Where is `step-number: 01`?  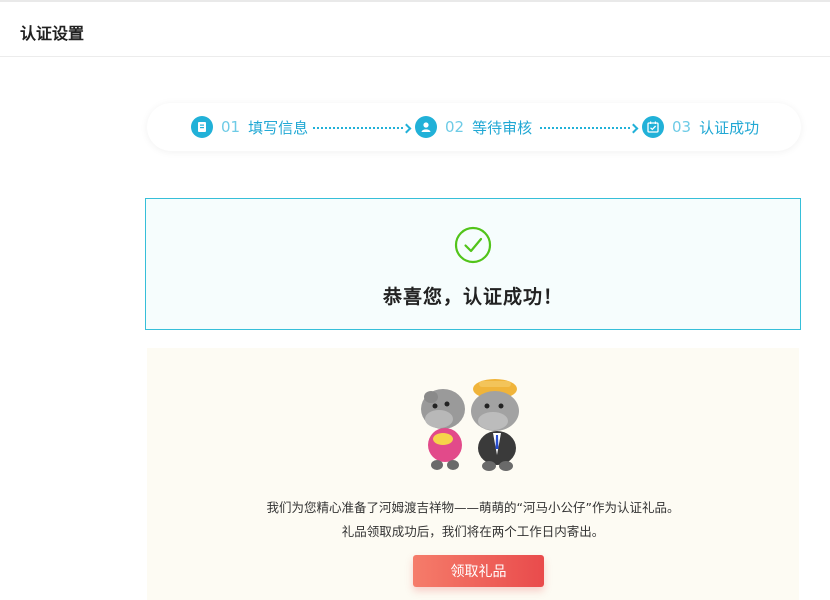 step-number: 01 is located at coordinates (231, 127).